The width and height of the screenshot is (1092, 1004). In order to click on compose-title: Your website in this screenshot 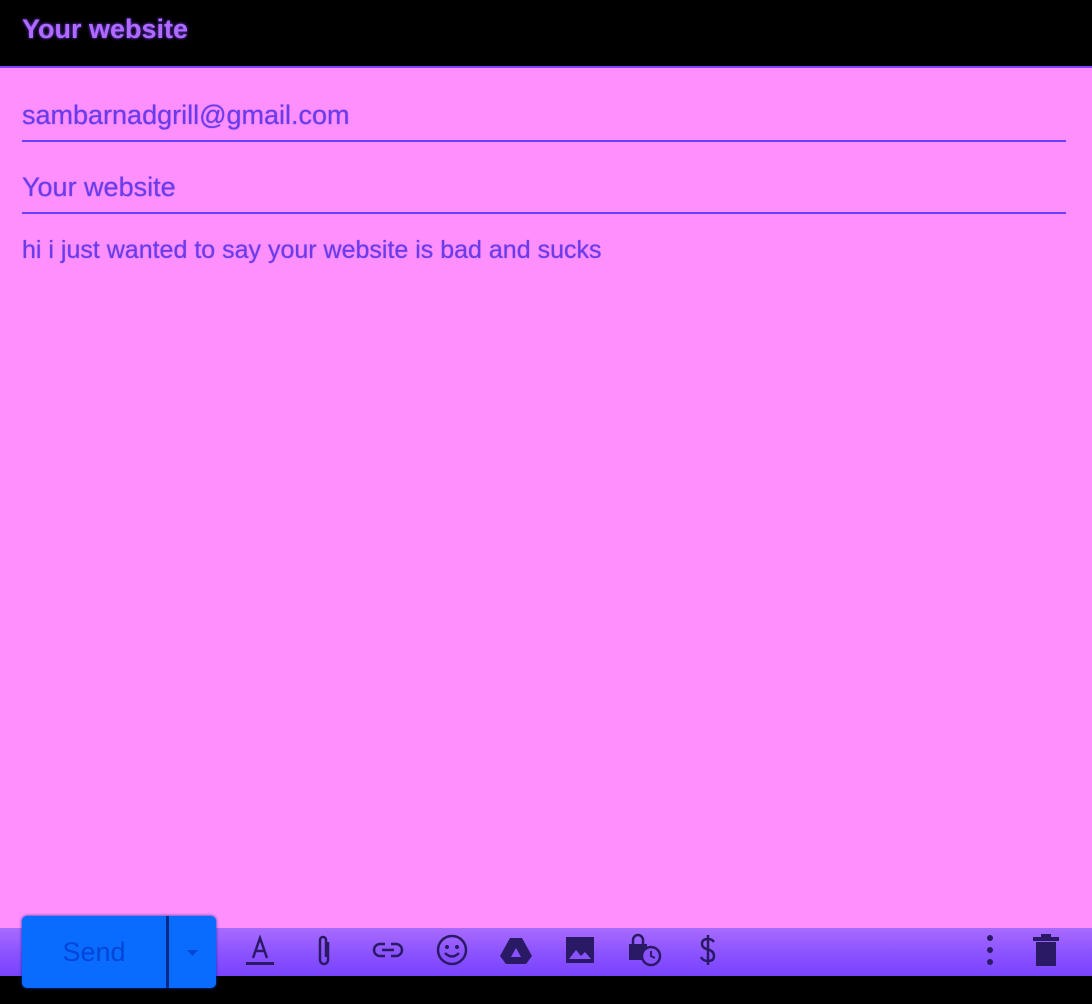, I will do `click(105, 29)`.